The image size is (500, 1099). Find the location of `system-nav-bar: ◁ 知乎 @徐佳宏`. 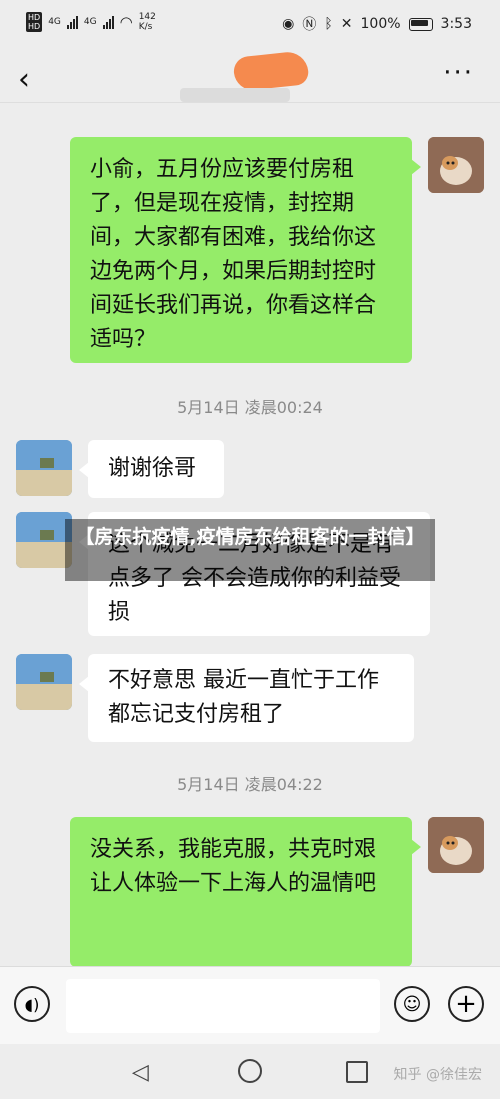

system-nav-bar: ◁ 知乎 @徐佳宏 is located at coordinates (250, 1071).